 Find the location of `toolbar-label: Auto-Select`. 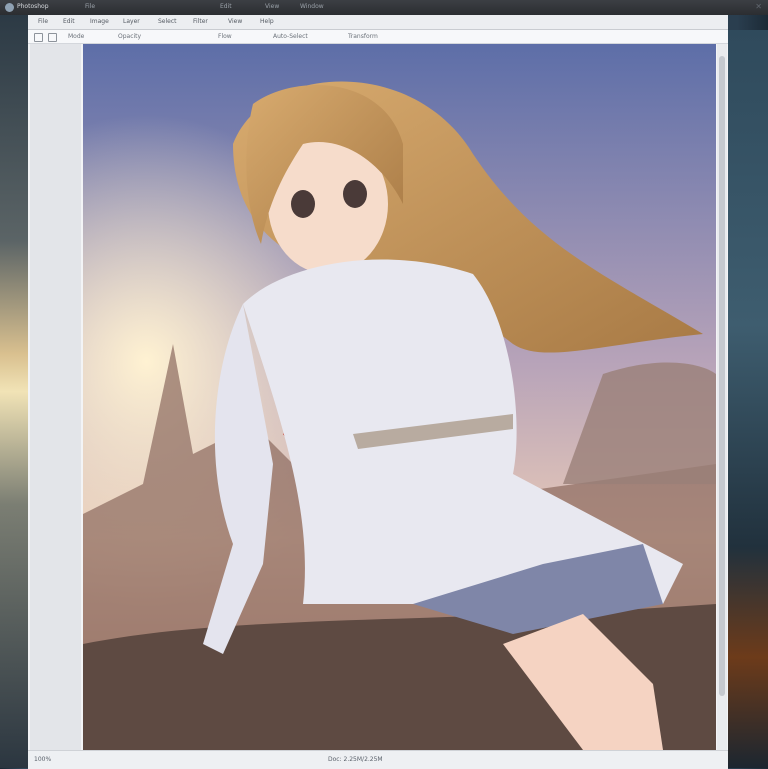

toolbar-label: Auto-Select is located at coordinates (290, 36).